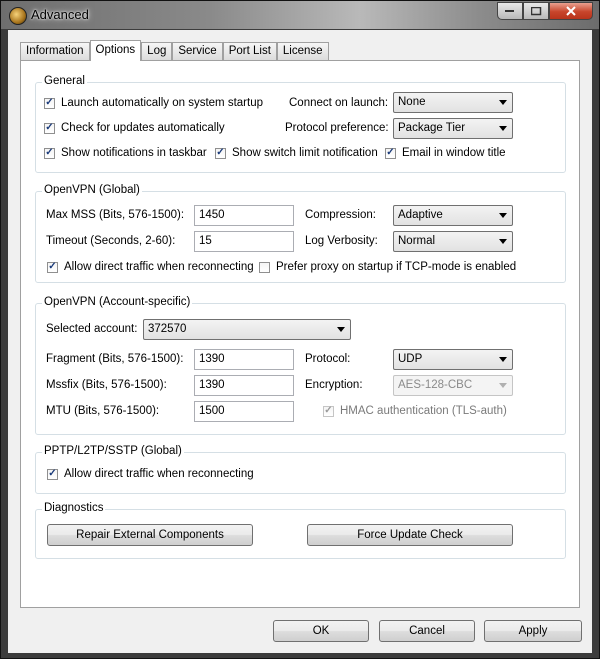 This screenshot has width=600, height=659. What do you see at coordinates (328, 411) in the screenshot?
I see `hmac-auth-check-icon` at bounding box center [328, 411].